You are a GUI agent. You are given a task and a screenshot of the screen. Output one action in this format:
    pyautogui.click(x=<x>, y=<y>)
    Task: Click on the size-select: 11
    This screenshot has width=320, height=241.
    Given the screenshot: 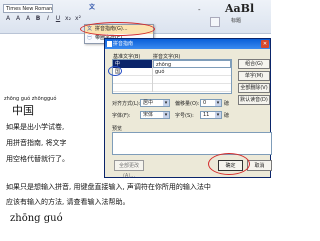 What is the action you would take?
    pyautogui.click(x=211, y=115)
    